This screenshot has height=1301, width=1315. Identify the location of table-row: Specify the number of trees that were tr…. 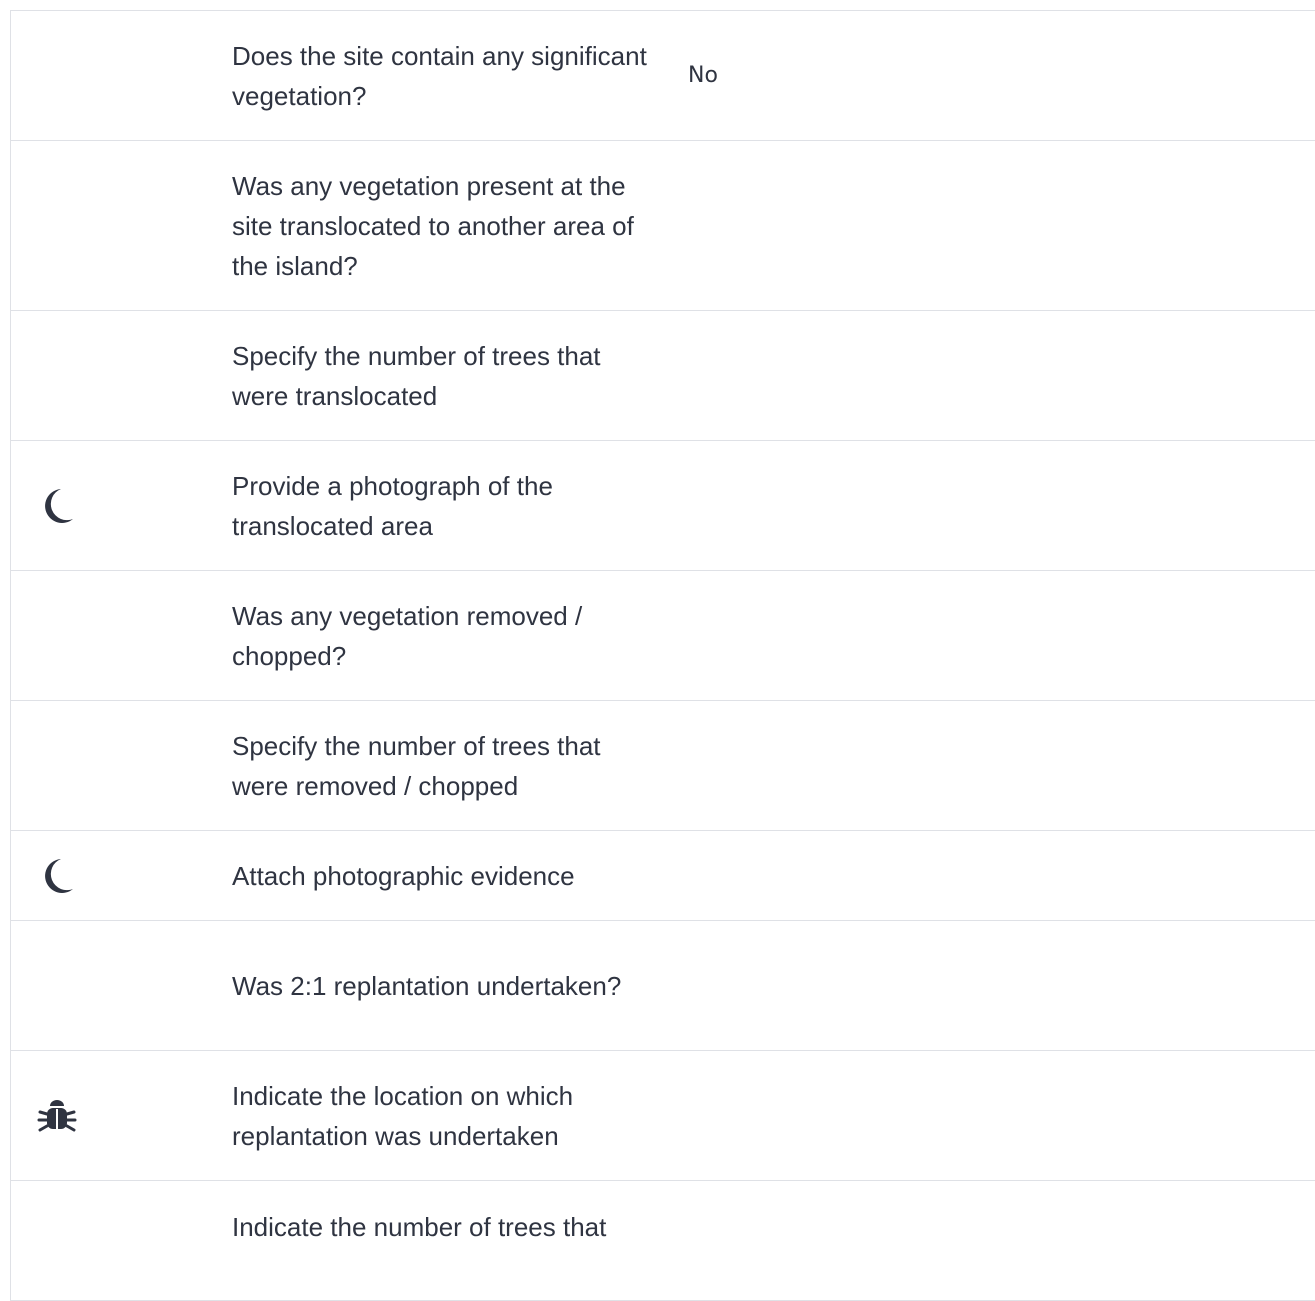
(663, 376).